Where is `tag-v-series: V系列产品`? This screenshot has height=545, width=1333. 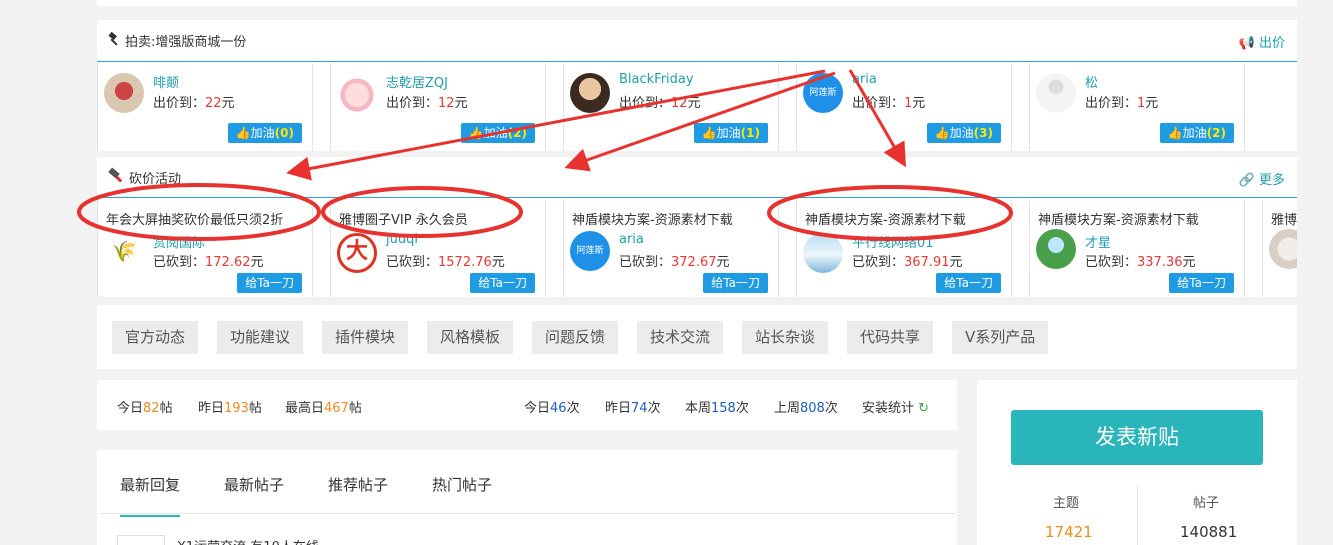 tag-v-series: V系列产品 is located at coordinates (1000, 337).